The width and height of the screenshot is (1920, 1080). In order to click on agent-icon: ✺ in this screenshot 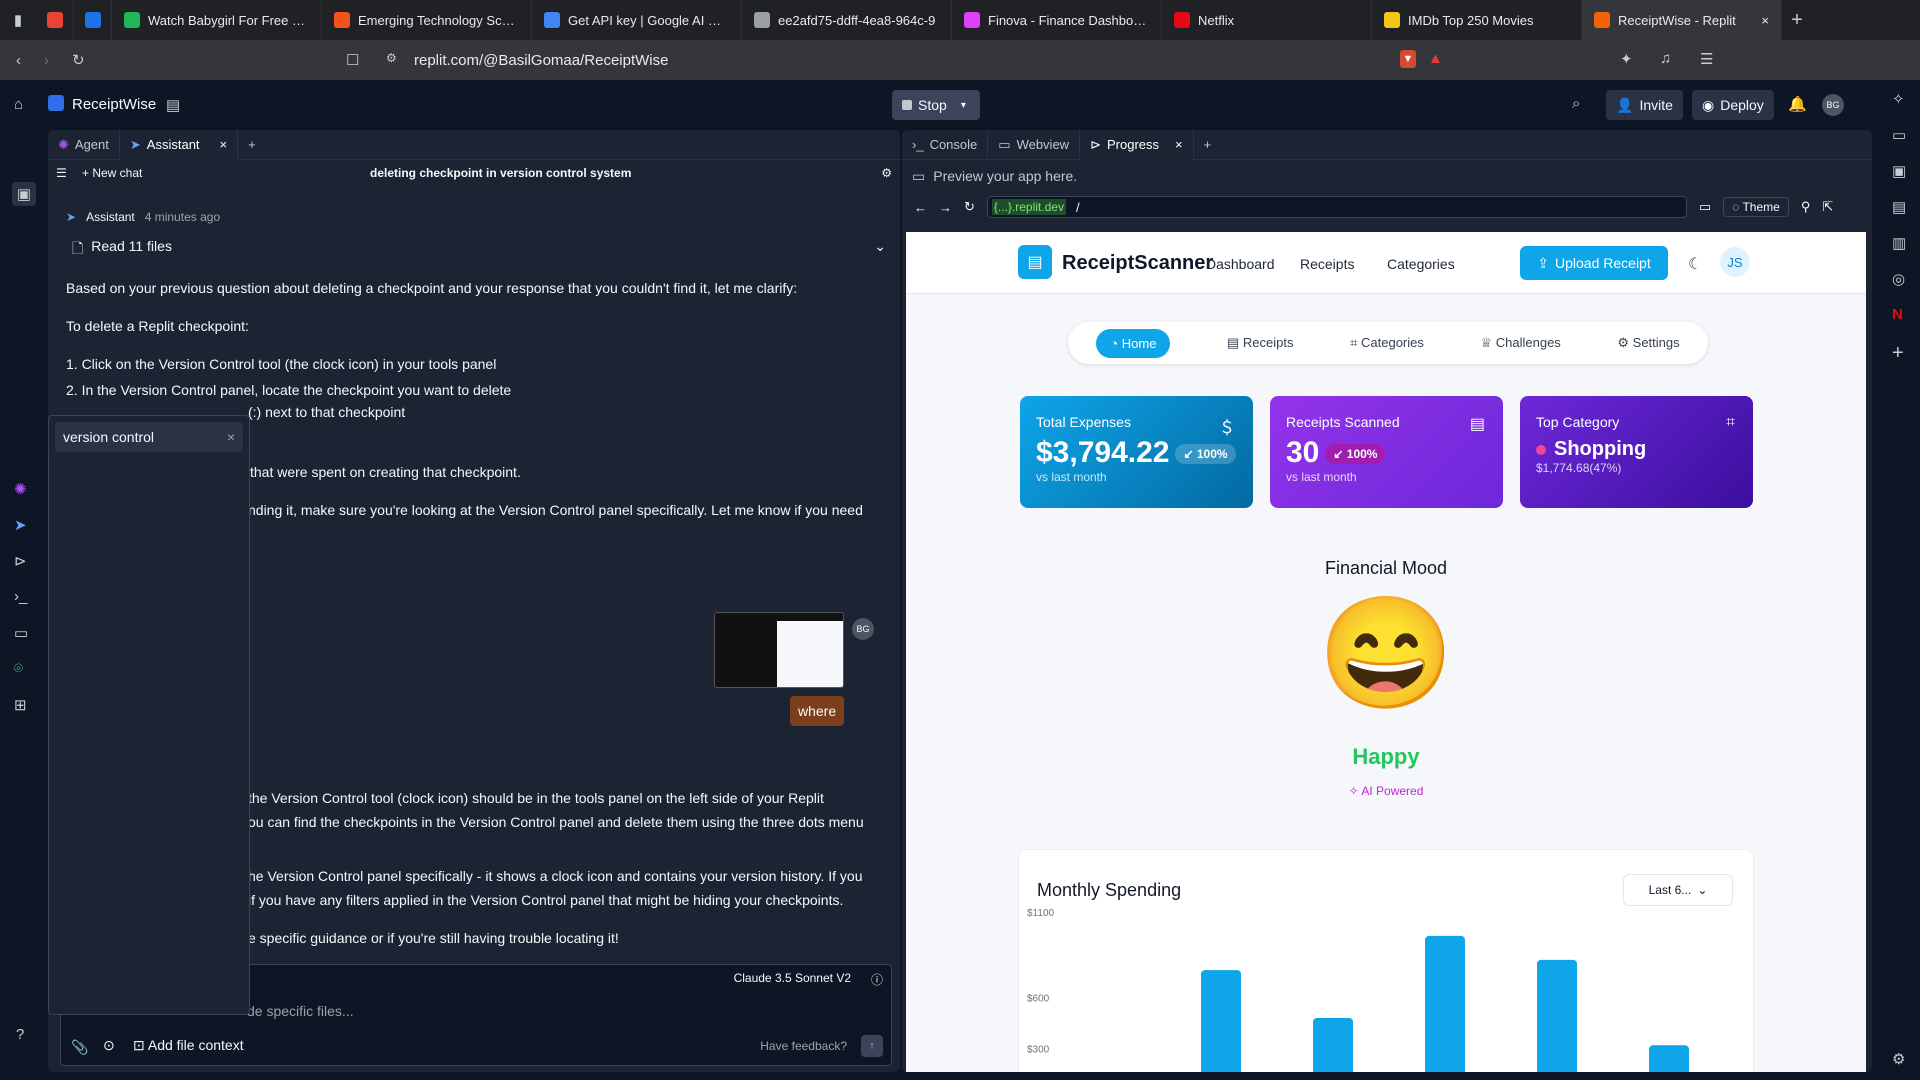, I will do `click(20, 489)`.